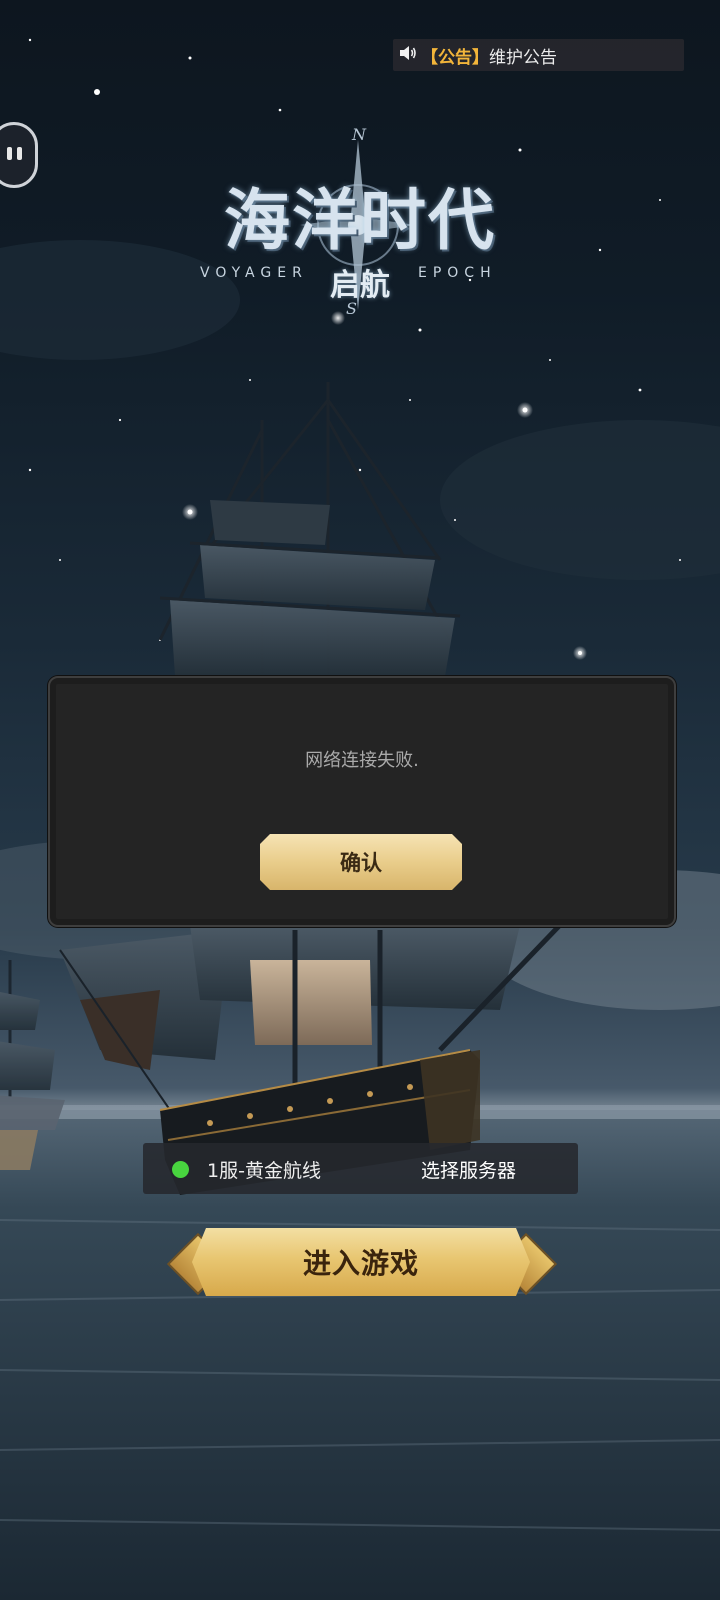 This screenshot has height=1600, width=720. Describe the element at coordinates (362, 760) in the screenshot. I see `dialog-message: 网络连接失败.` at that location.